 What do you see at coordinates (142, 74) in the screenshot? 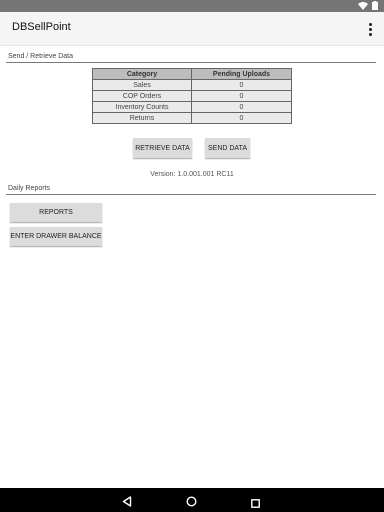
I see `column-header-category: Category` at bounding box center [142, 74].